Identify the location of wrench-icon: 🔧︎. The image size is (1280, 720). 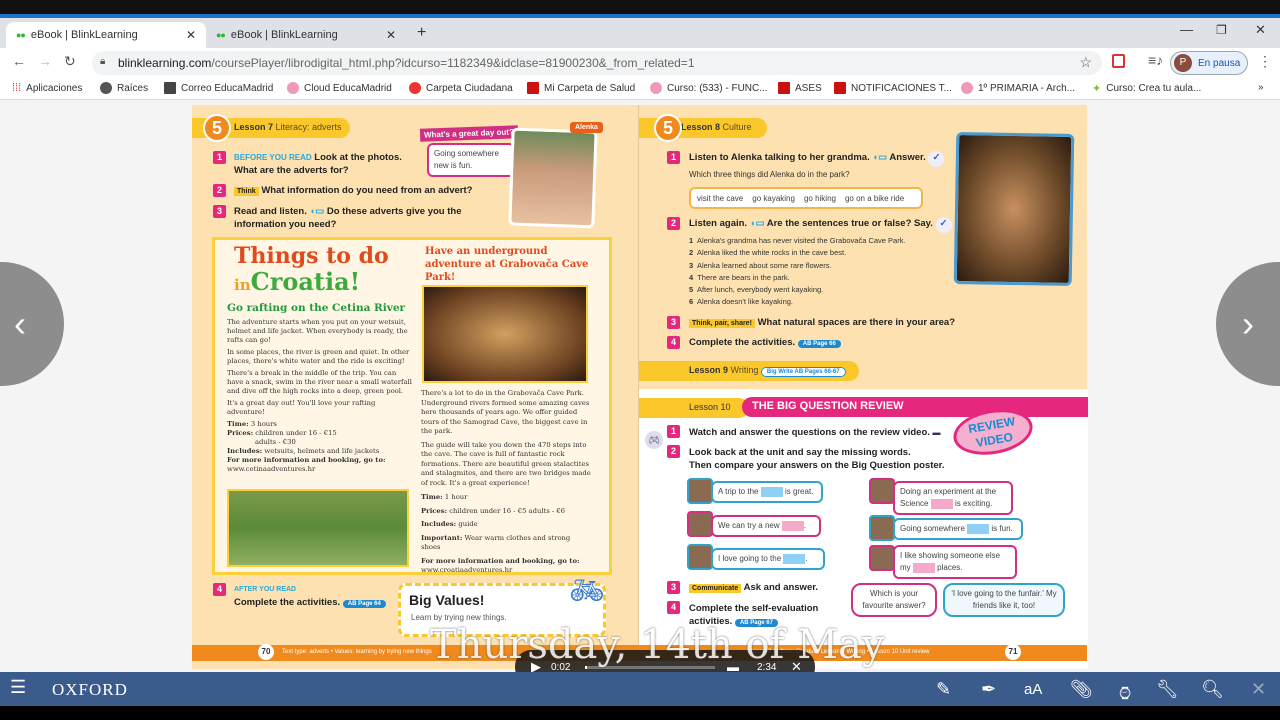
(1167, 689).